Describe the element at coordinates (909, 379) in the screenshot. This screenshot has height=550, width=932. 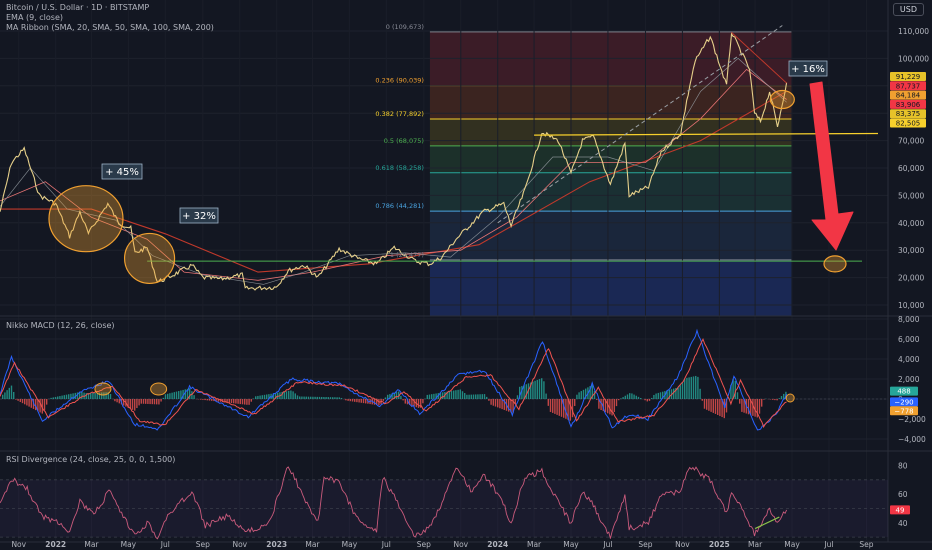
I see `macd-axis-label: 2,000` at that location.